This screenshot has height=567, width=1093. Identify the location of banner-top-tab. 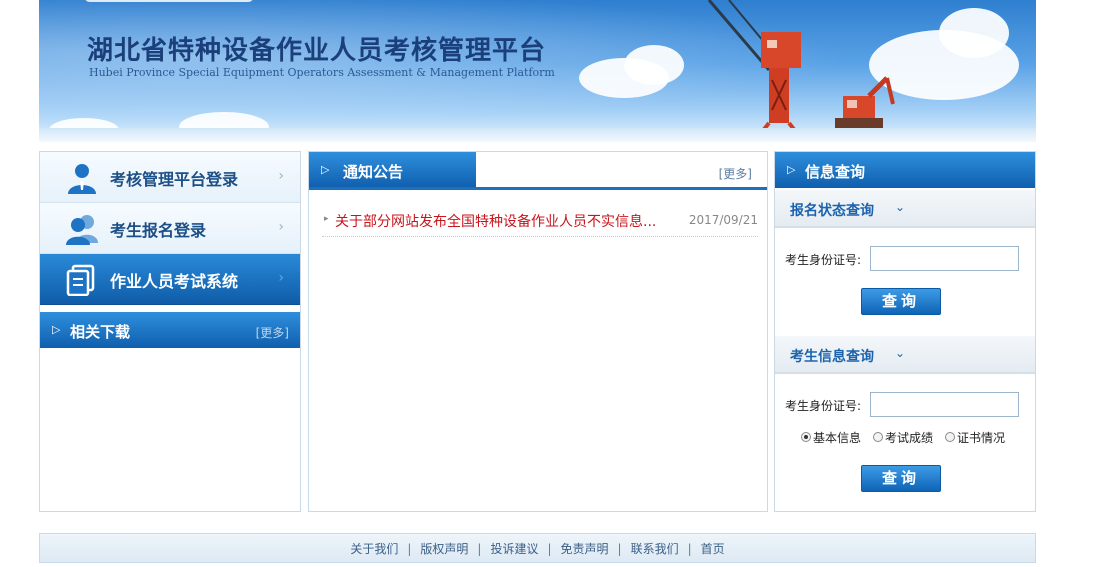
(169, 1).